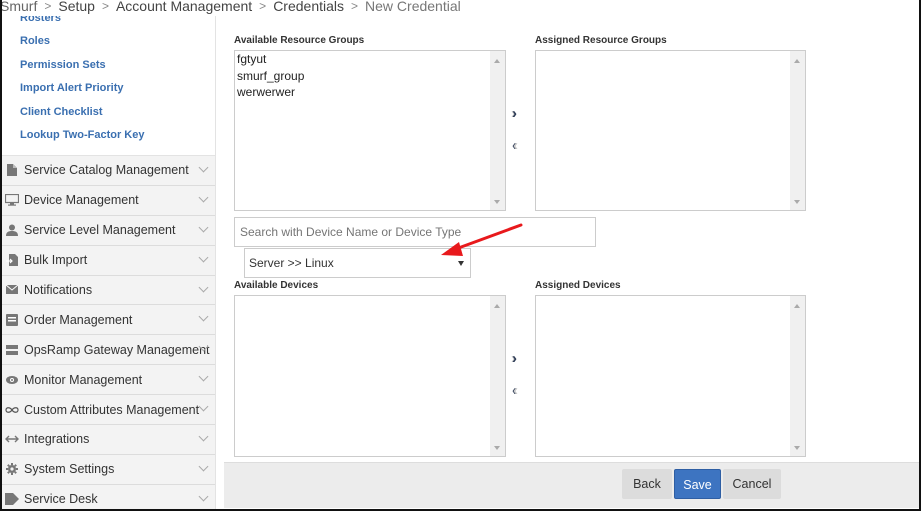  What do you see at coordinates (578, 285) in the screenshot?
I see `assigned-devices-label: Assigned Devices` at bounding box center [578, 285].